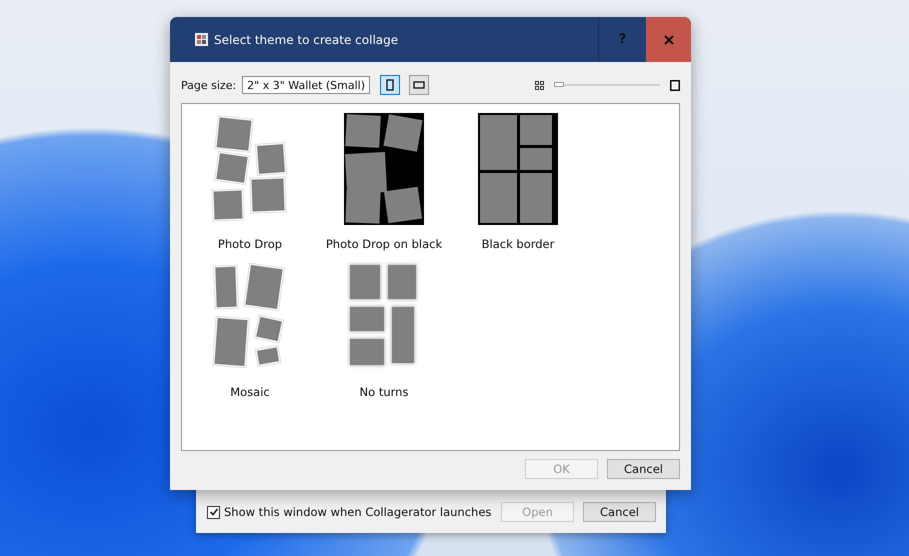  What do you see at coordinates (669, 39) in the screenshot?
I see `close-icon` at bounding box center [669, 39].